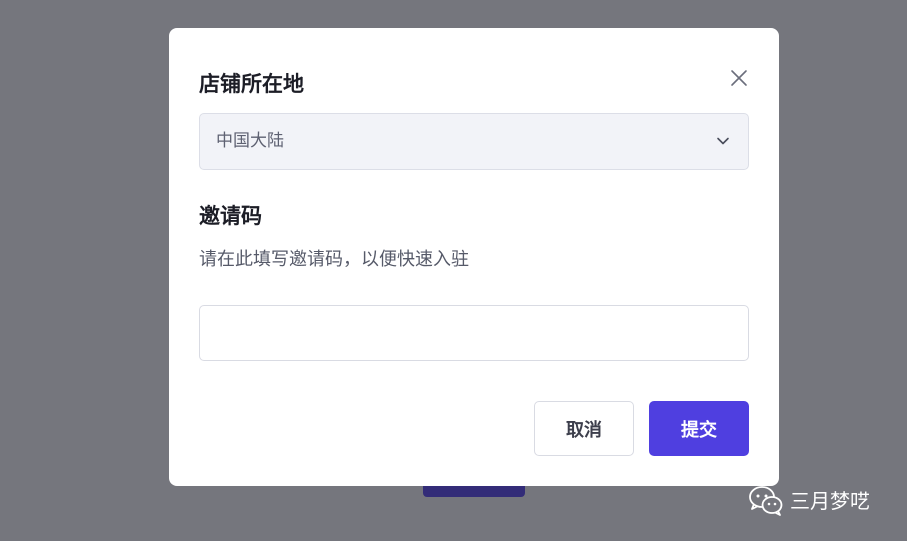 Image resolution: width=907 pixels, height=541 pixels. I want to click on close-button, so click(739, 78).